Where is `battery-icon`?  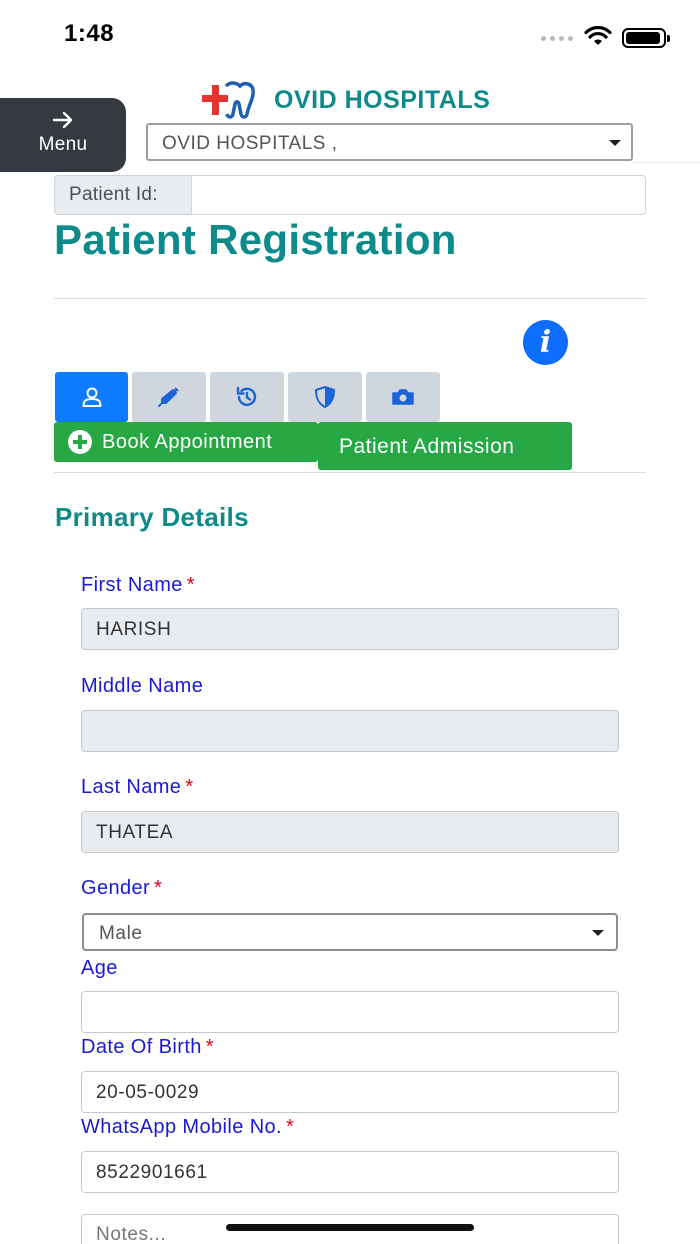 battery-icon is located at coordinates (646, 38).